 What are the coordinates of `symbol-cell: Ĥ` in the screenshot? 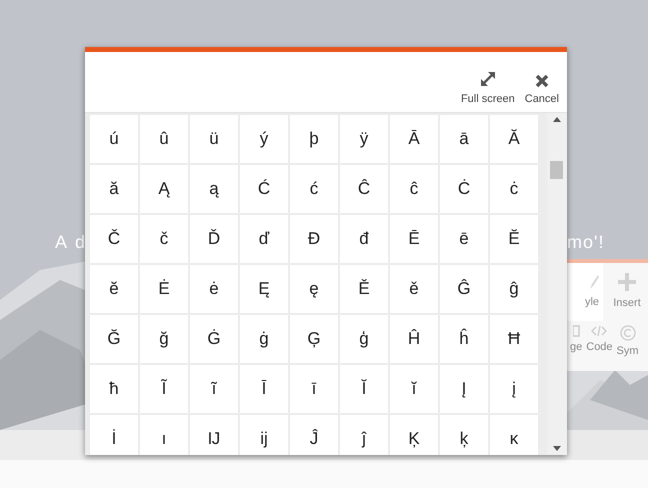 It's located at (414, 339).